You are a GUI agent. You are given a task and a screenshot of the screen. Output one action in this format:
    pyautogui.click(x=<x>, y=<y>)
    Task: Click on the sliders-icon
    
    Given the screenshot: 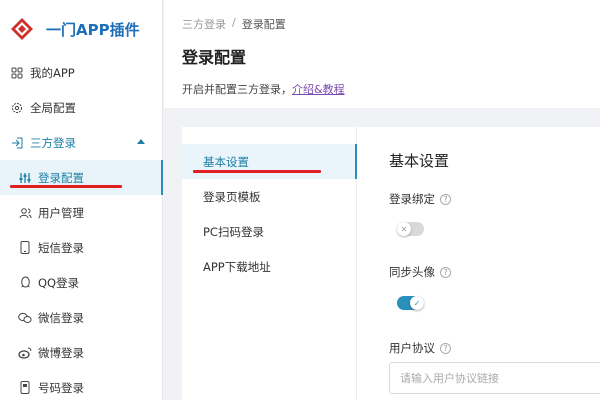 What is the action you would take?
    pyautogui.click(x=25, y=178)
    